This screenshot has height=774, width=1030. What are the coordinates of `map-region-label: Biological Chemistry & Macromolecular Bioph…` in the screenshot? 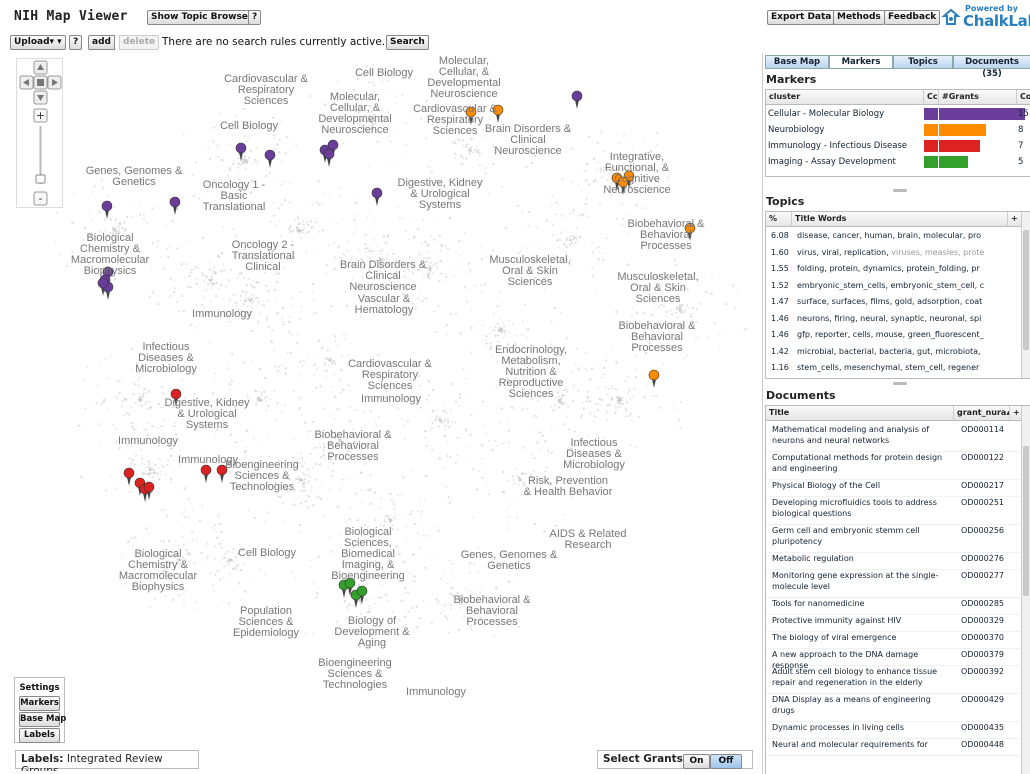 It's located at (110, 254).